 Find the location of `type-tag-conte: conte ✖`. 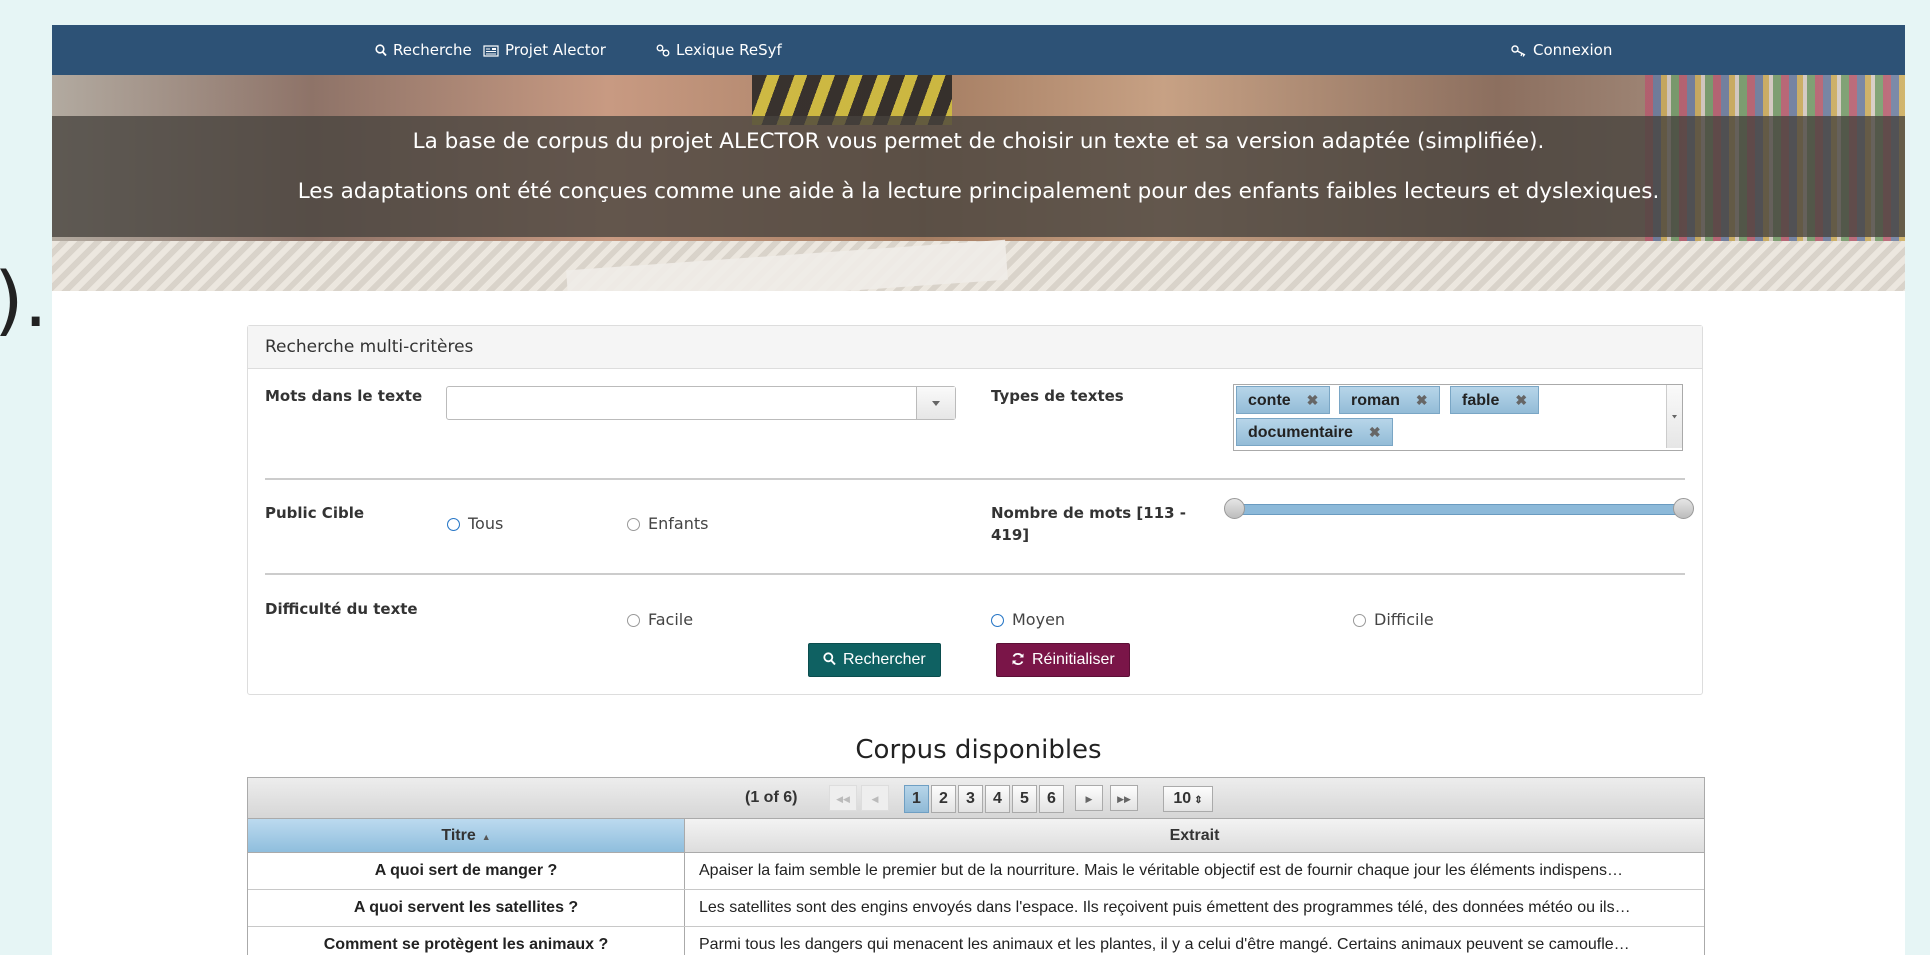

type-tag-conte: conte ✖ is located at coordinates (1283, 400).